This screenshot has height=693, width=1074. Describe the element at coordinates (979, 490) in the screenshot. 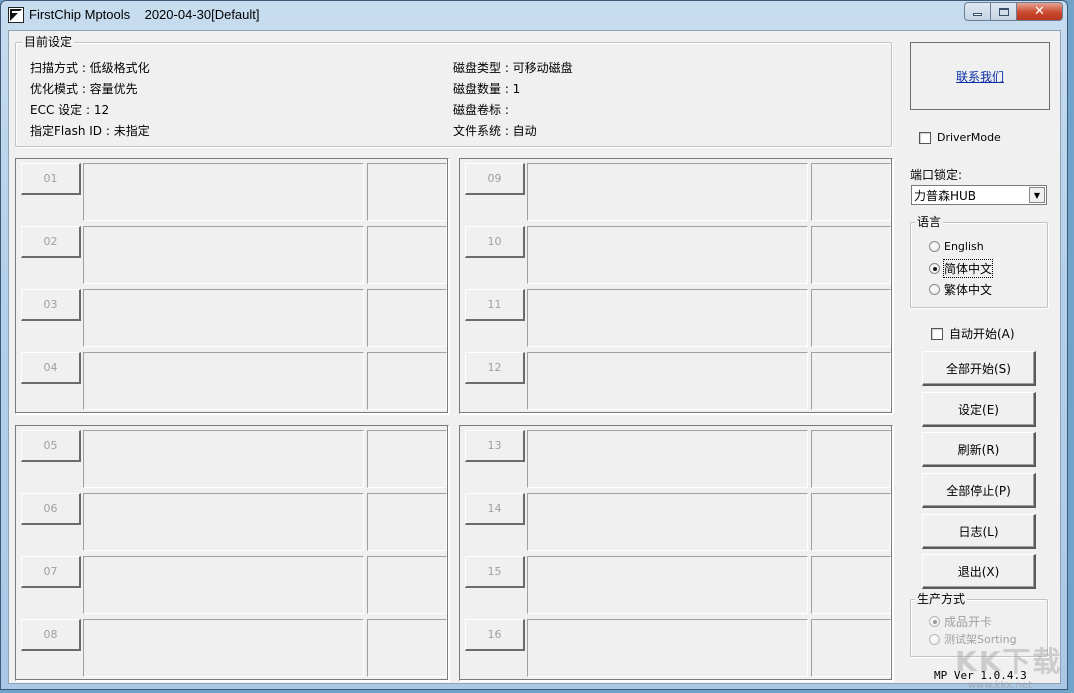

I see `stop-all-button: 全部停止(P)` at that location.